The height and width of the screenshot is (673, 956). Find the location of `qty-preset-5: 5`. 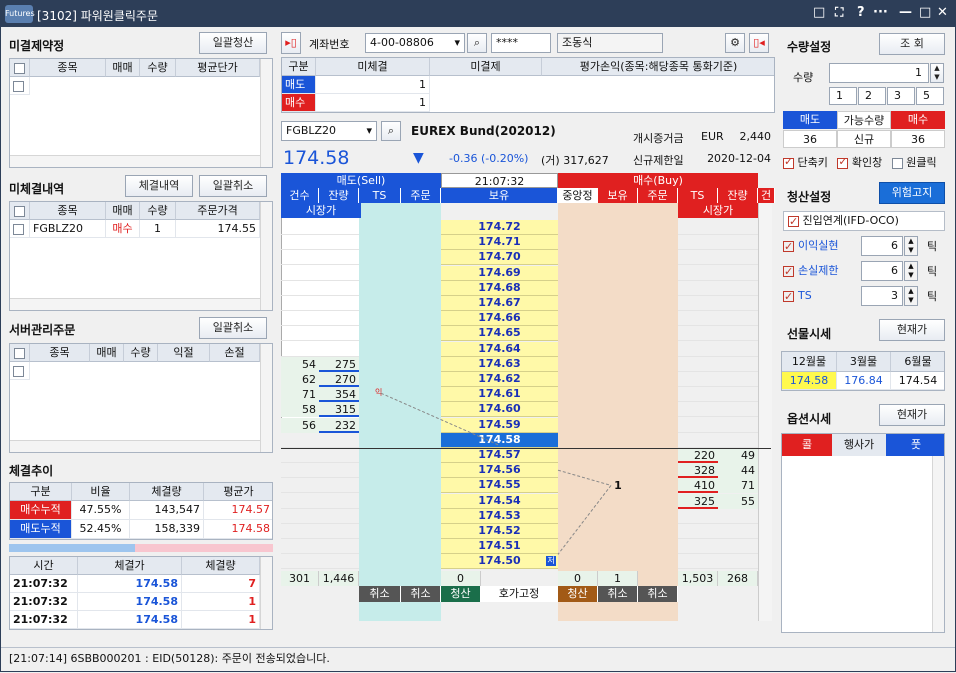

qty-preset-5: 5 is located at coordinates (930, 96).